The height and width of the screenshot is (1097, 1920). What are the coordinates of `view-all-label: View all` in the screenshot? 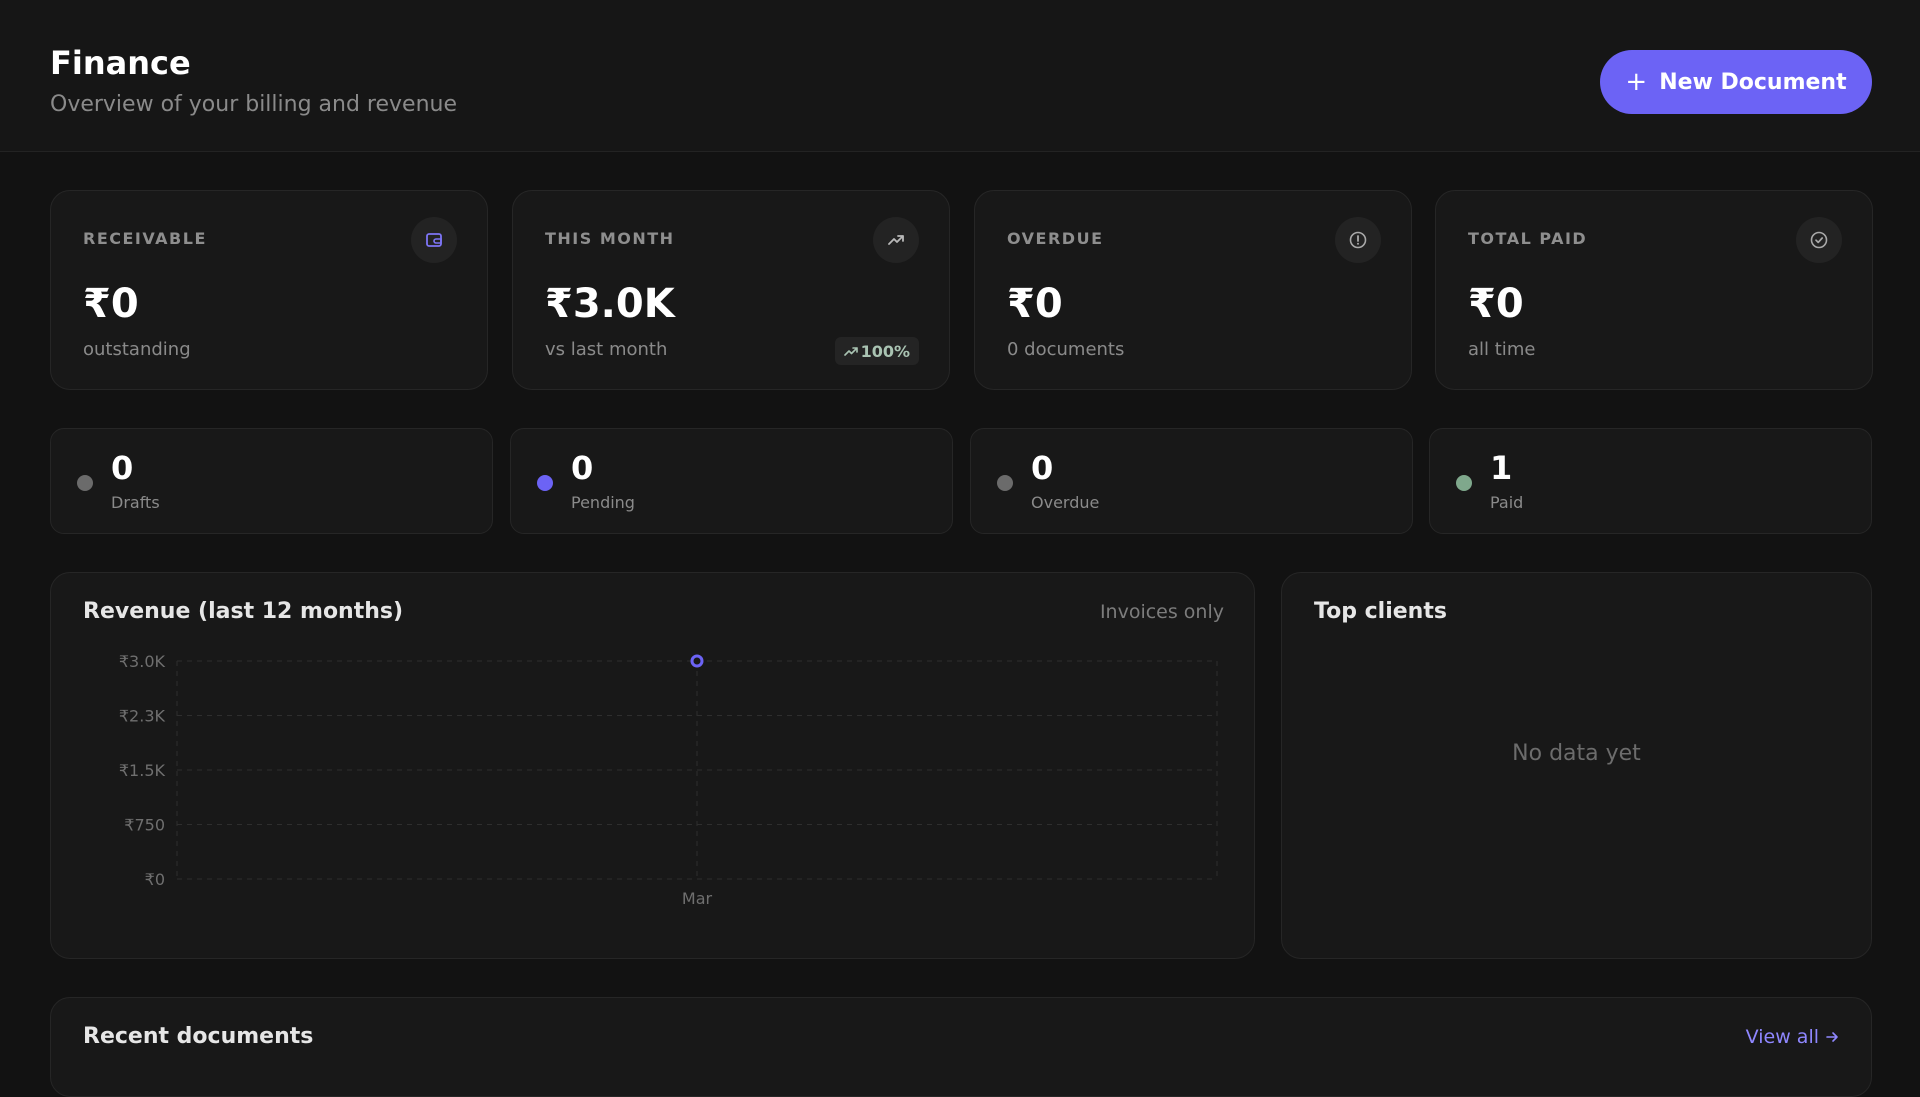 It's located at (1782, 1037).